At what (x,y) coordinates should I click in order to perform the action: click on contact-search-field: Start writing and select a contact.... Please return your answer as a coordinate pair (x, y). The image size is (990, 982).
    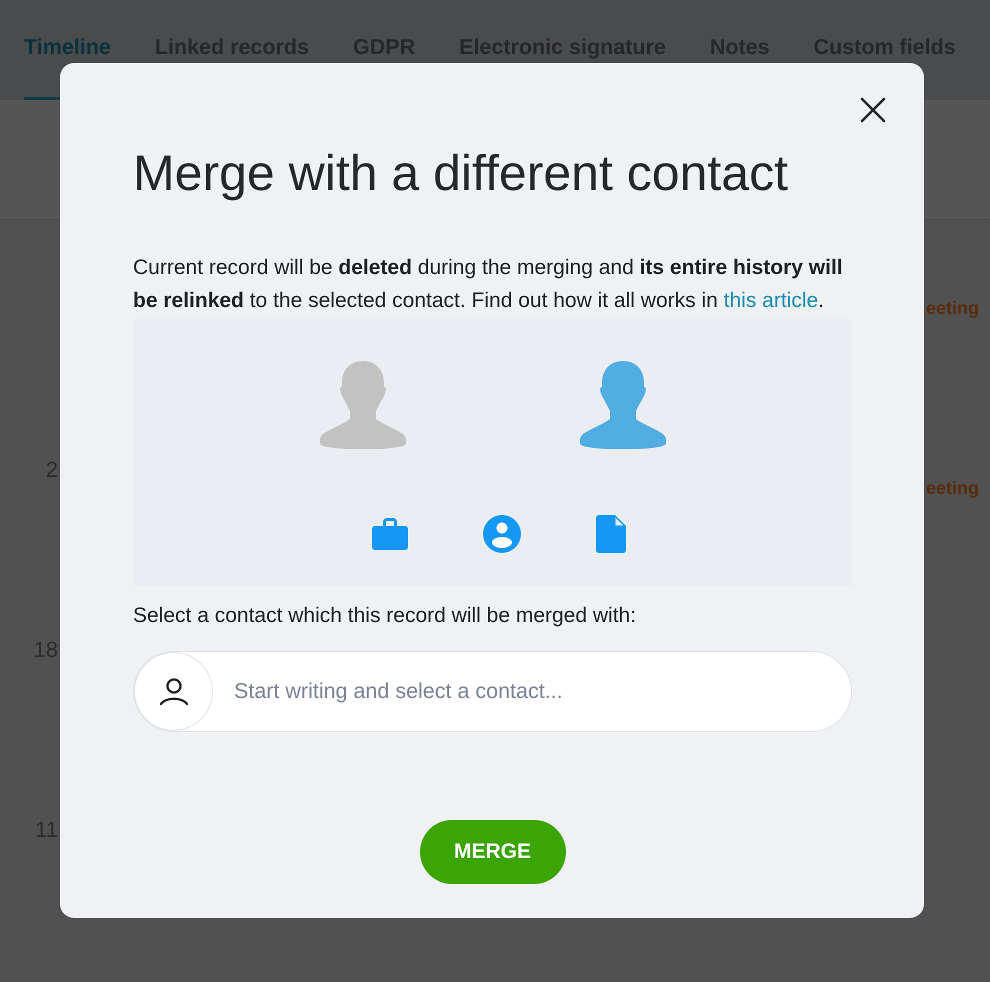
    Looking at the image, I should click on (492, 691).